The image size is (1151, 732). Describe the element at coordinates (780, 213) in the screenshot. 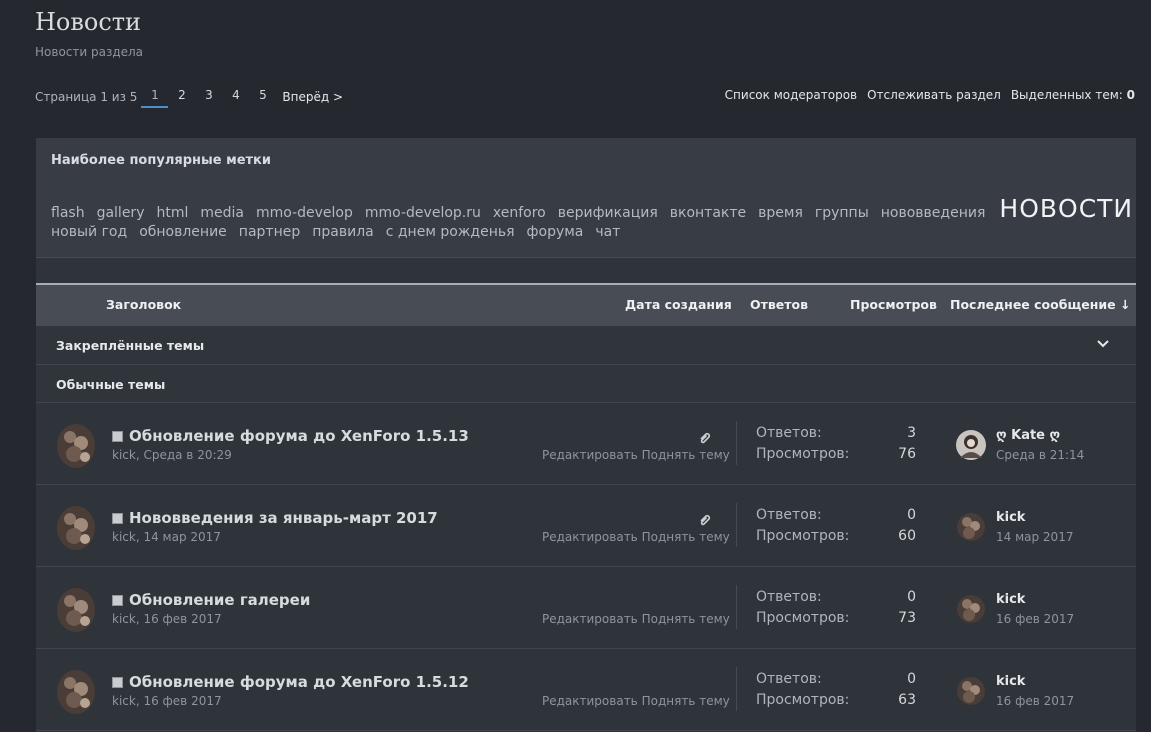

I see `tag-link: время` at that location.